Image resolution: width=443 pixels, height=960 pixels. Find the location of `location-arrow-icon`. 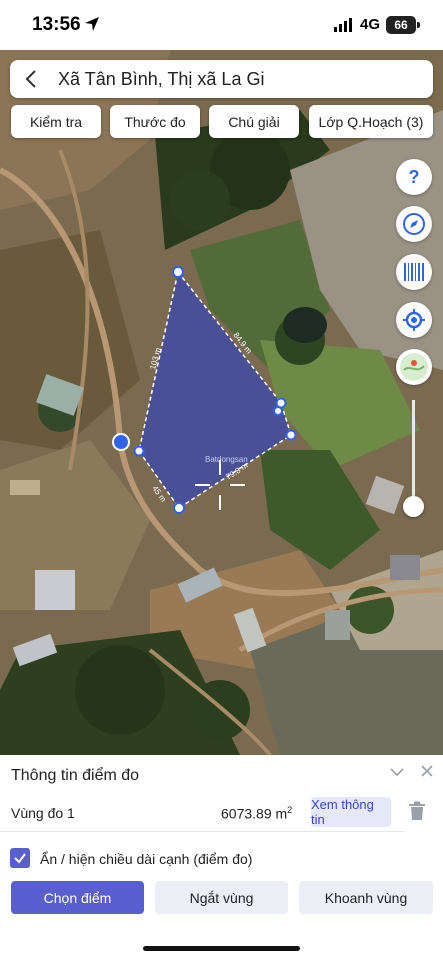

location-arrow-icon is located at coordinates (92, 24).